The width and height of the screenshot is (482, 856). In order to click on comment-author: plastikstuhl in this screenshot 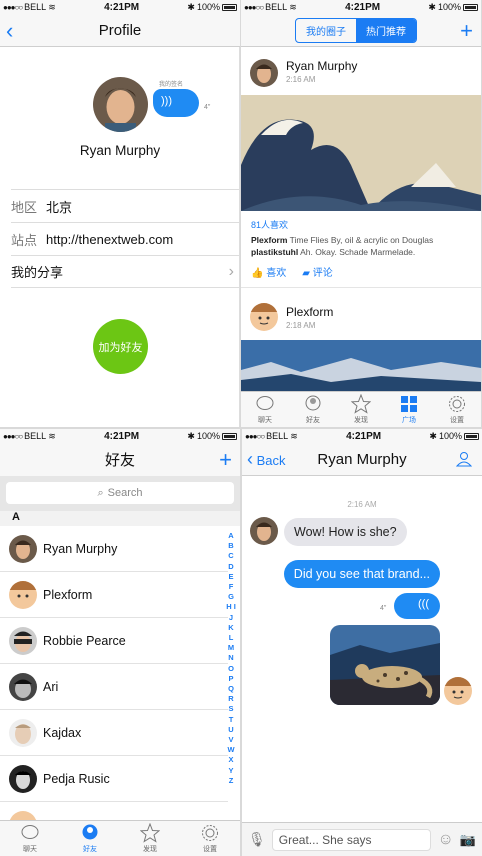, I will do `click(274, 252)`.